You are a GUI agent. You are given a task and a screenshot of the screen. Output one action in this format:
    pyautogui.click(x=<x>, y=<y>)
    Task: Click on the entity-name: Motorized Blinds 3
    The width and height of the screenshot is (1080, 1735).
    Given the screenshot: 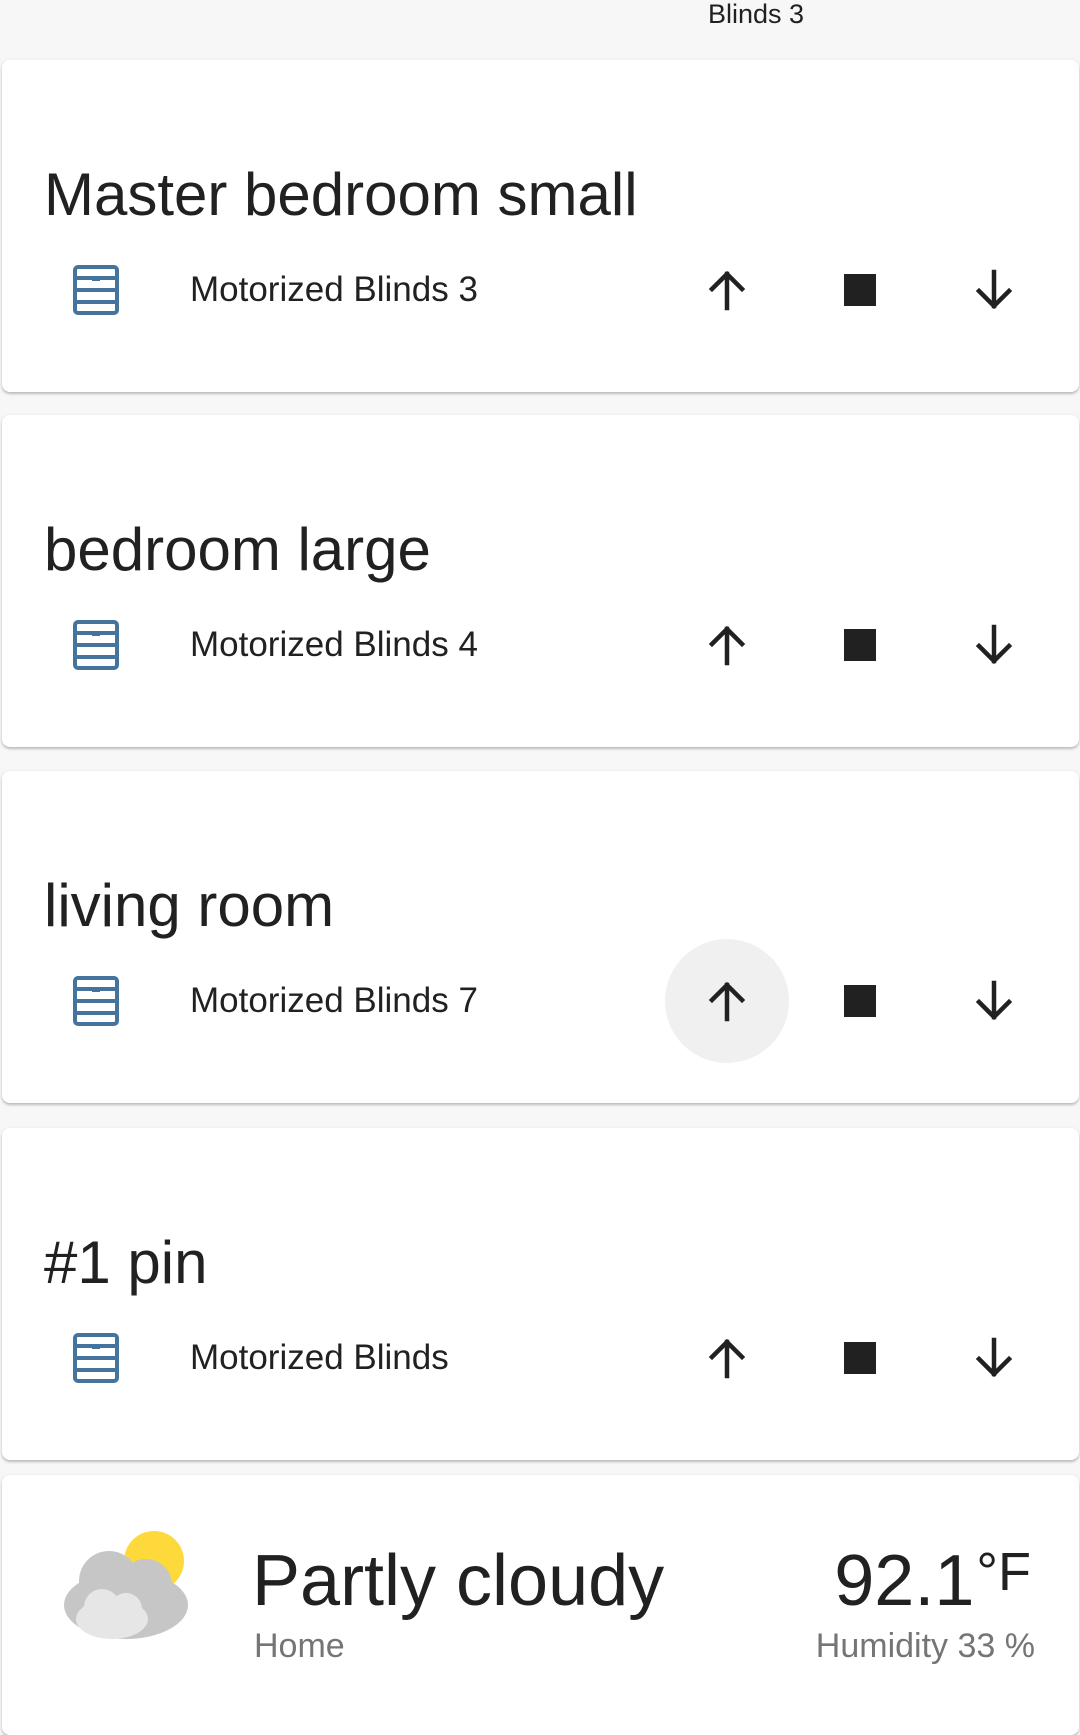 What is the action you would take?
    pyautogui.click(x=334, y=290)
    